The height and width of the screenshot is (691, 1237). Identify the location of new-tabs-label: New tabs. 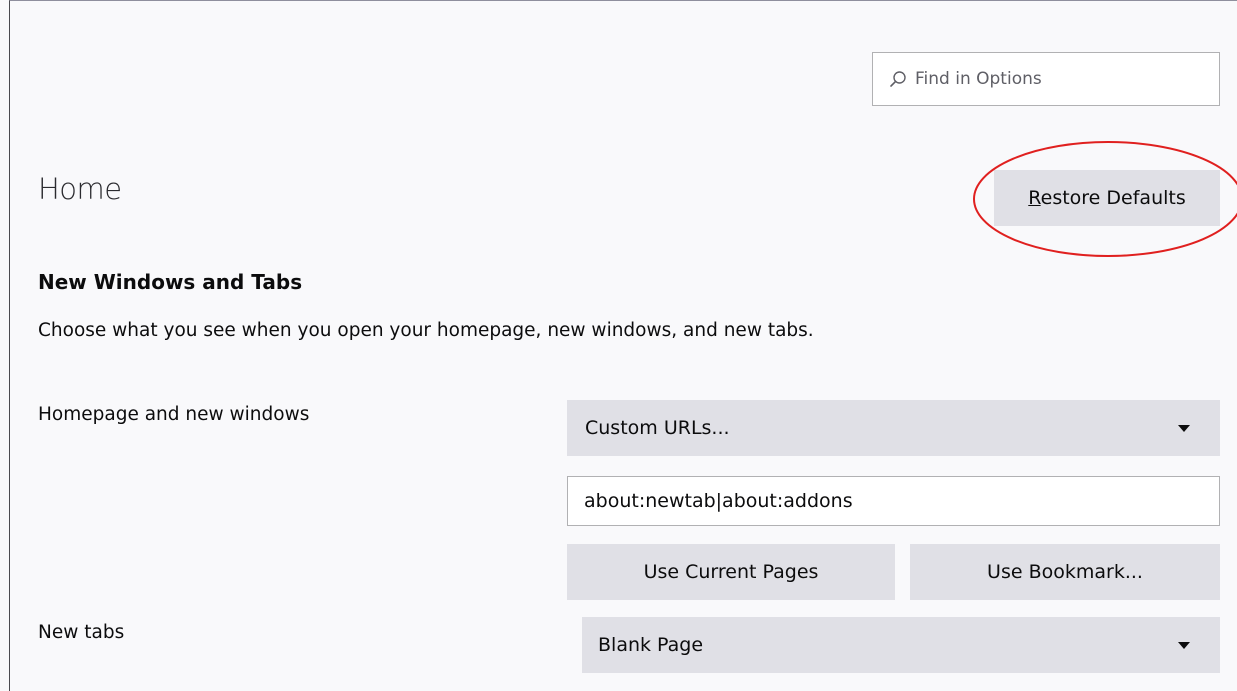
(81, 632).